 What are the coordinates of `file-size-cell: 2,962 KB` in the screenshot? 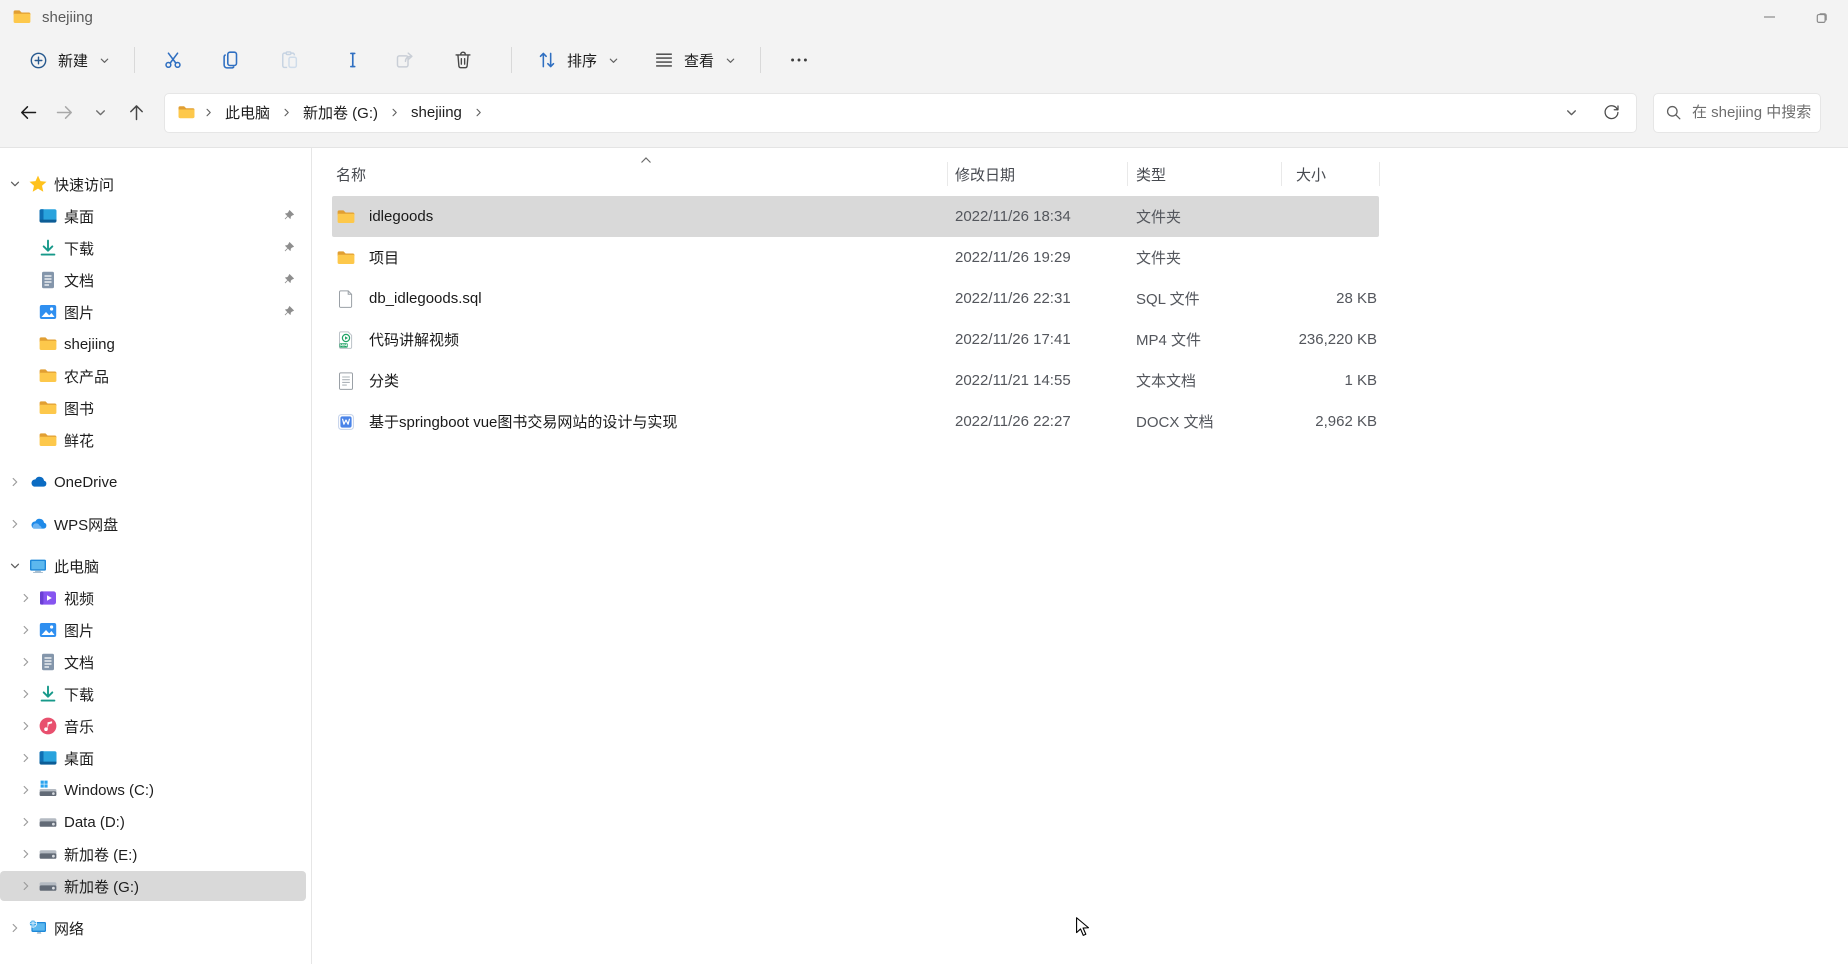 It's located at (1346, 421).